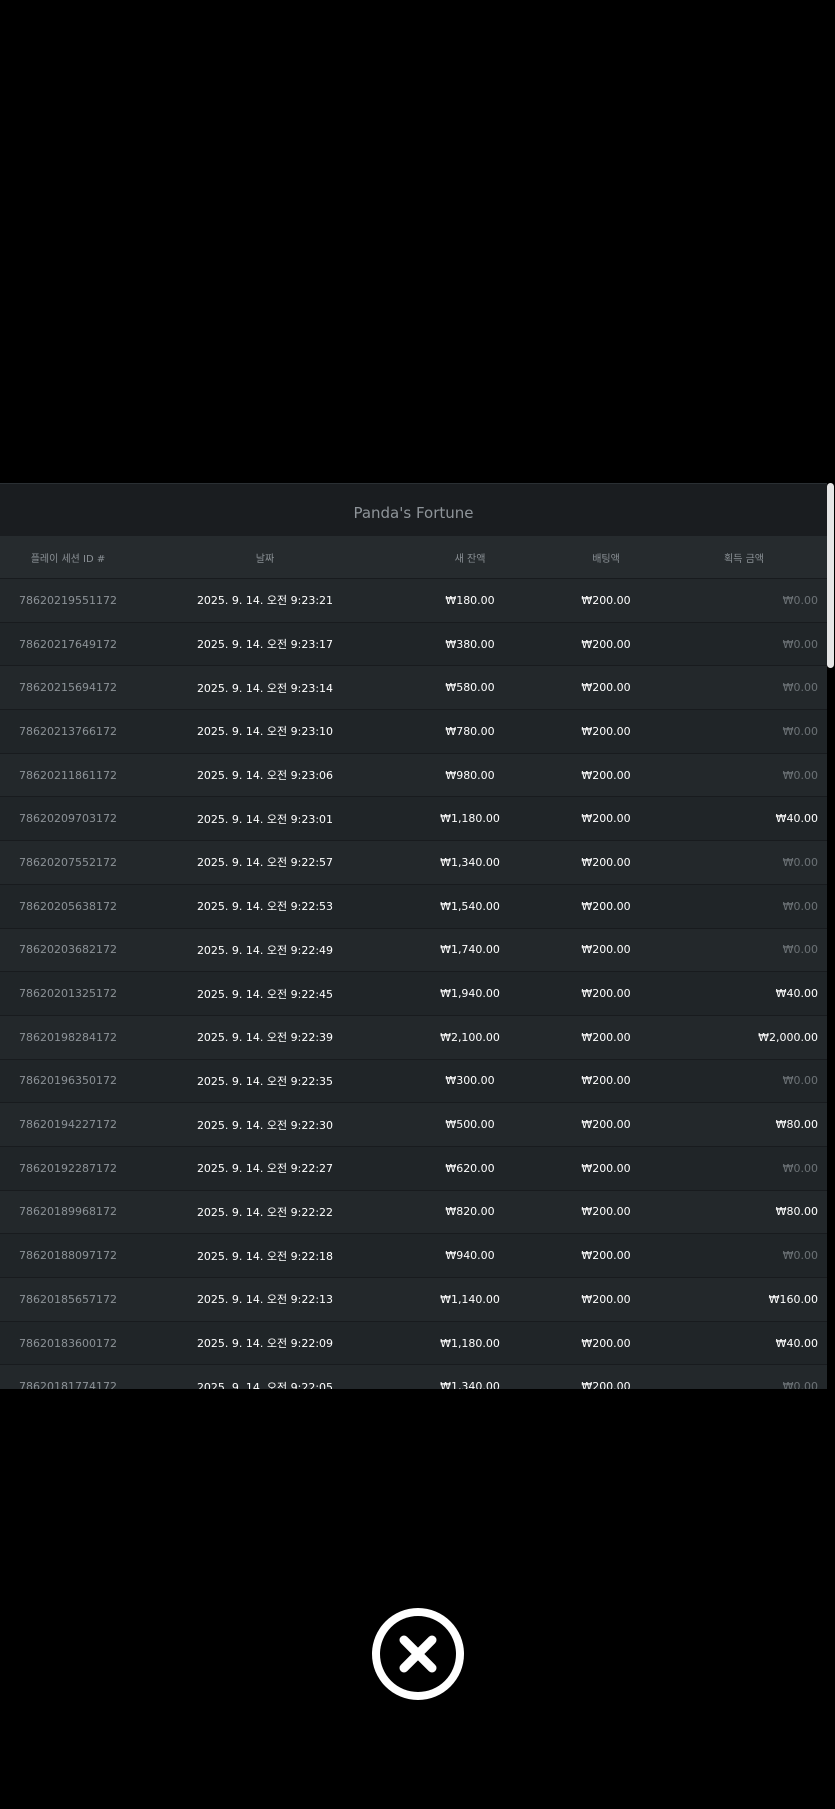 Image resolution: width=835 pixels, height=1809 pixels. What do you see at coordinates (470, 559) in the screenshot?
I see `header-balance: 새 잔액` at bounding box center [470, 559].